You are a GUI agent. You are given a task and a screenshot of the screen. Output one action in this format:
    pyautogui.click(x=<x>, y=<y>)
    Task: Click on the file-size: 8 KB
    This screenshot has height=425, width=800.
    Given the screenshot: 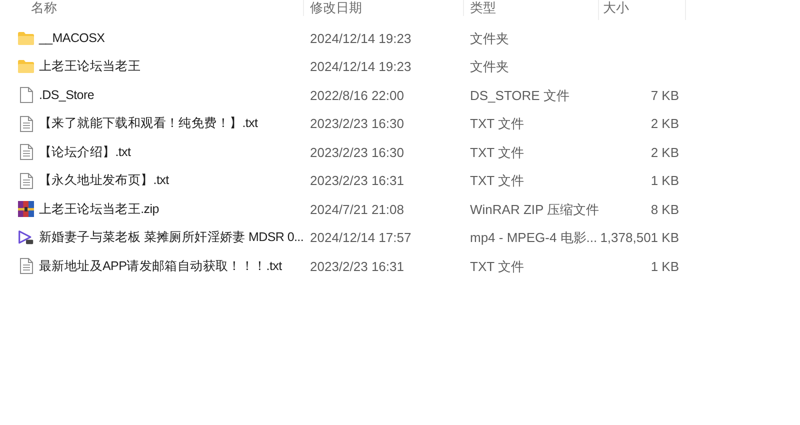 What is the action you would take?
    pyautogui.click(x=664, y=209)
    